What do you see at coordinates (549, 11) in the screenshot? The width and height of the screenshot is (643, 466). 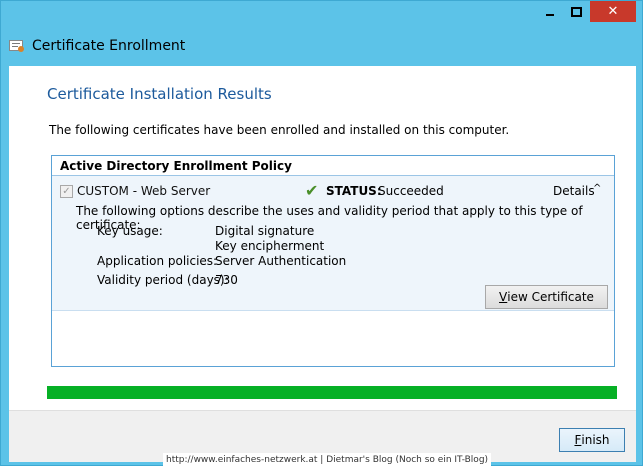 I see `minimize-button` at bounding box center [549, 11].